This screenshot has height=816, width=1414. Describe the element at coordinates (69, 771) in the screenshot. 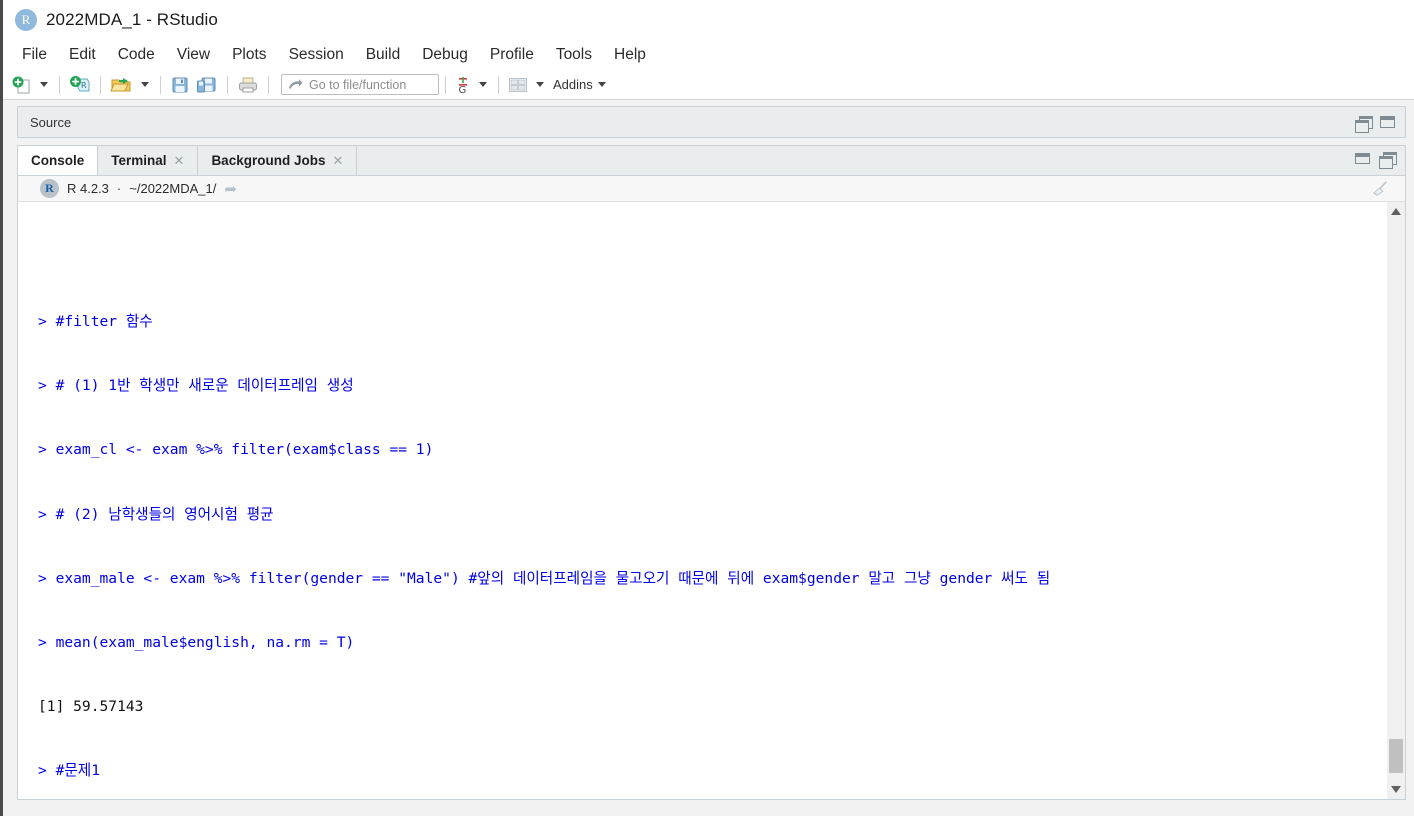

I see `console-line: > #문제1` at that location.